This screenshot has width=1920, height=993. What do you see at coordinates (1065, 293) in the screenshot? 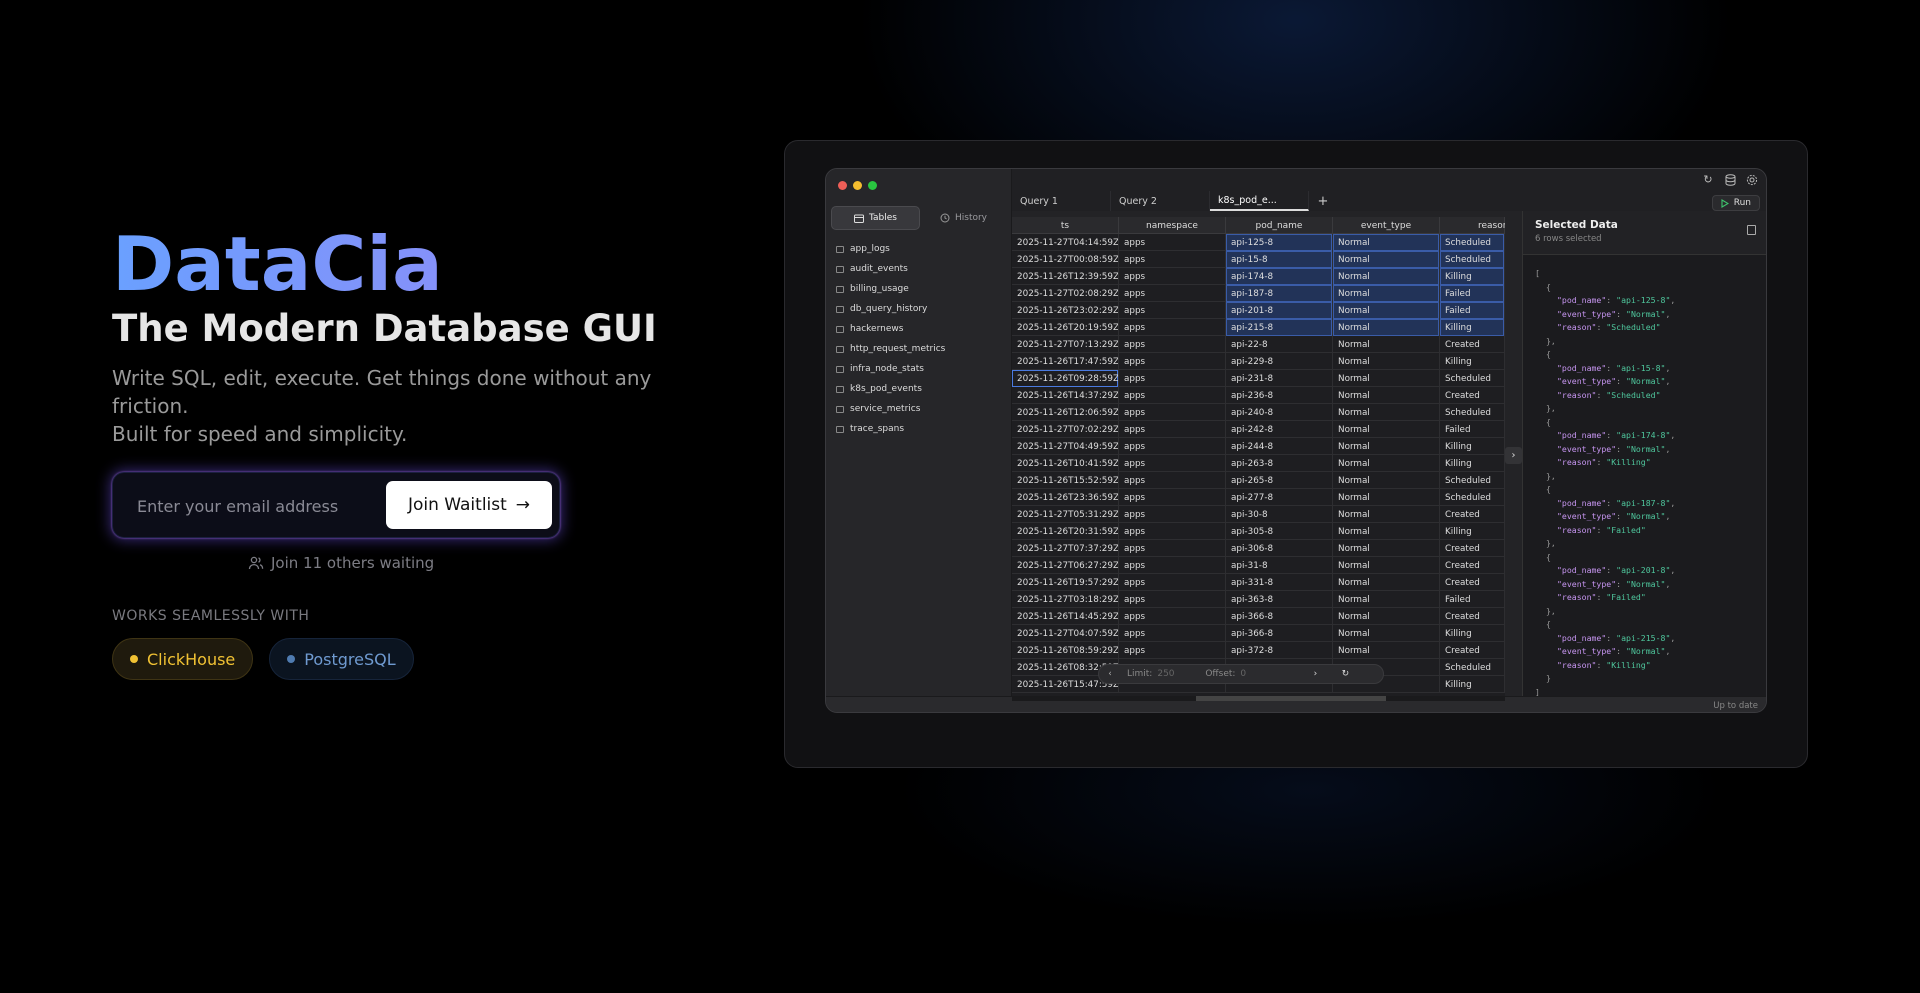
I see `ts-cell: 2025-11-27T02:08:29Z` at bounding box center [1065, 293].